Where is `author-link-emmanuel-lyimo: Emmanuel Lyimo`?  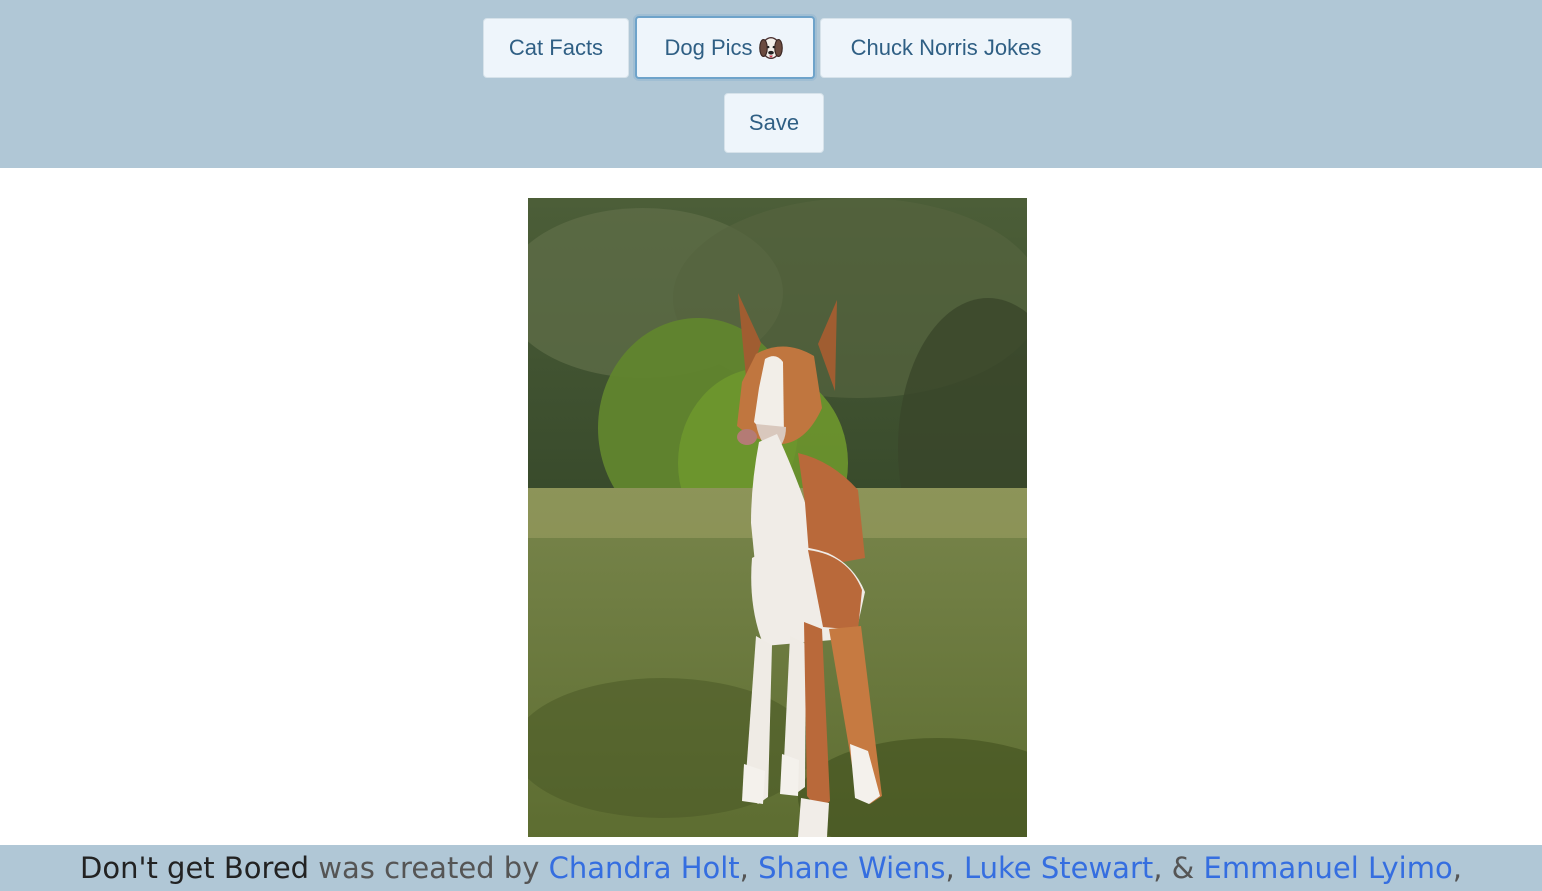 author-link-emmanuel-lyimo: Emmanuel Lyimo is located at coordinates (1328, 868).